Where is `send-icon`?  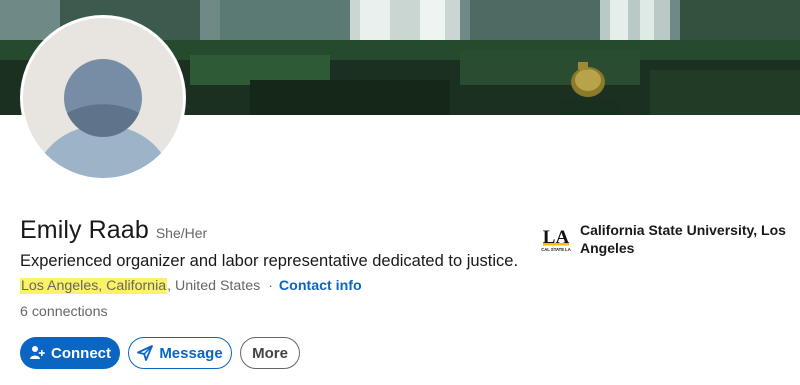
send-icon is located at coordinates (145, 353).